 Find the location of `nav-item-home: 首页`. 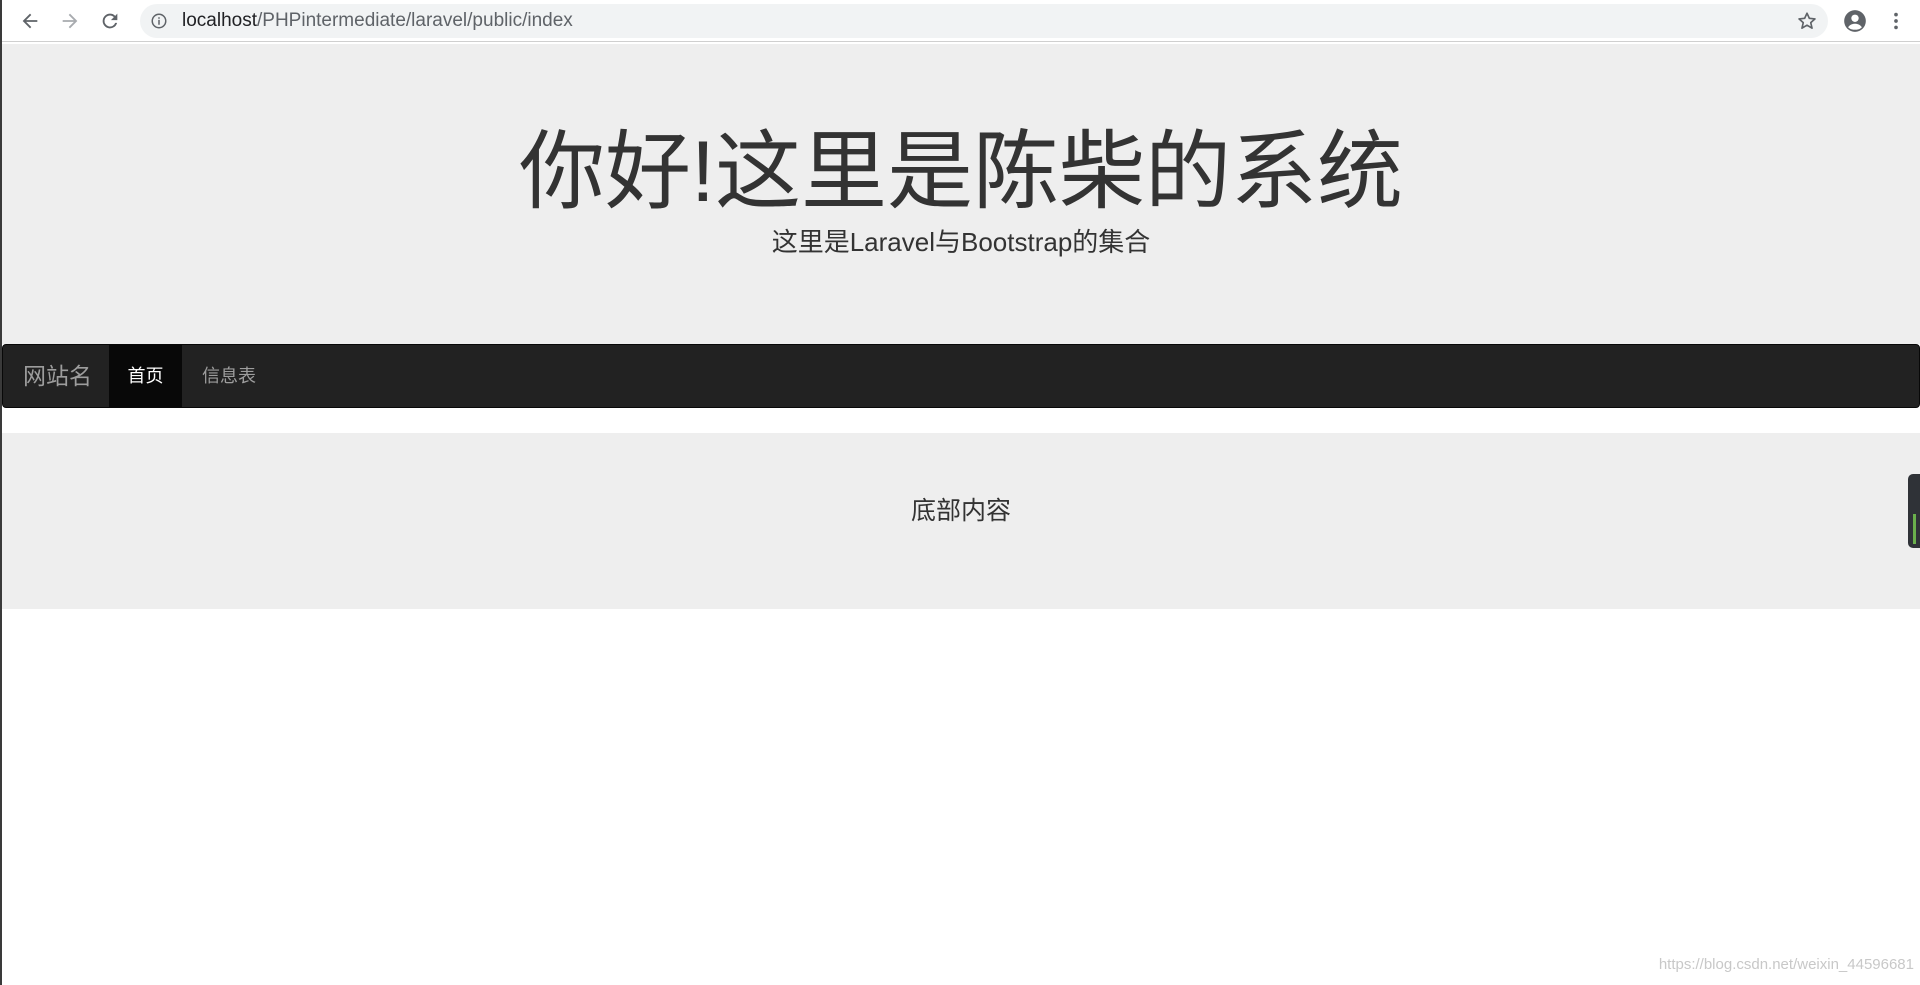

nav-item-home: 首页 is located at coordinates (145, 376).